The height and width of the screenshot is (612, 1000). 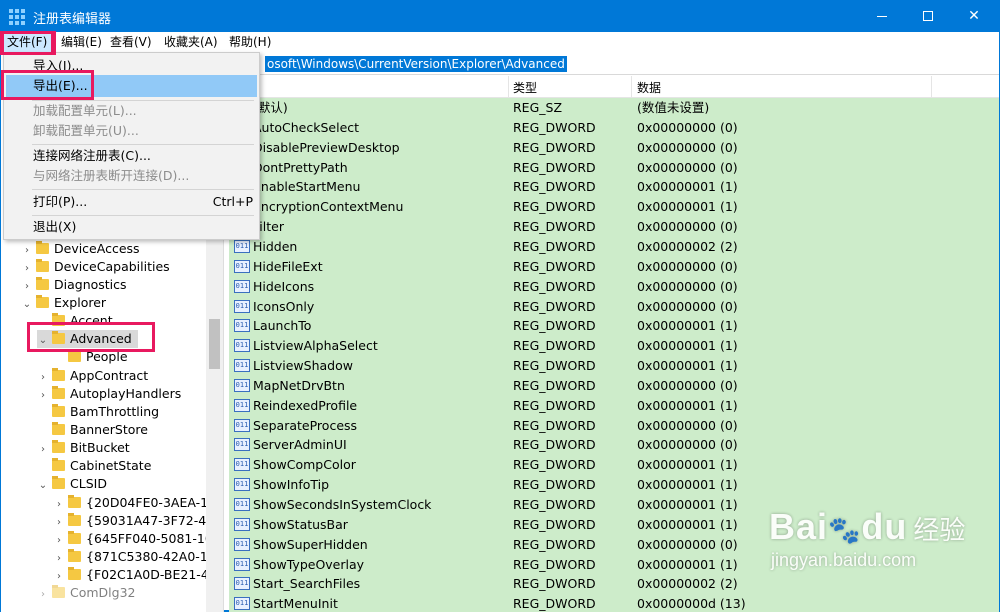 What do you see at coordinates (147, 502) in the screenshot?
I see `tree-item-label: {20D04FE0-3AEA-1` at bounding box center [147, 502].